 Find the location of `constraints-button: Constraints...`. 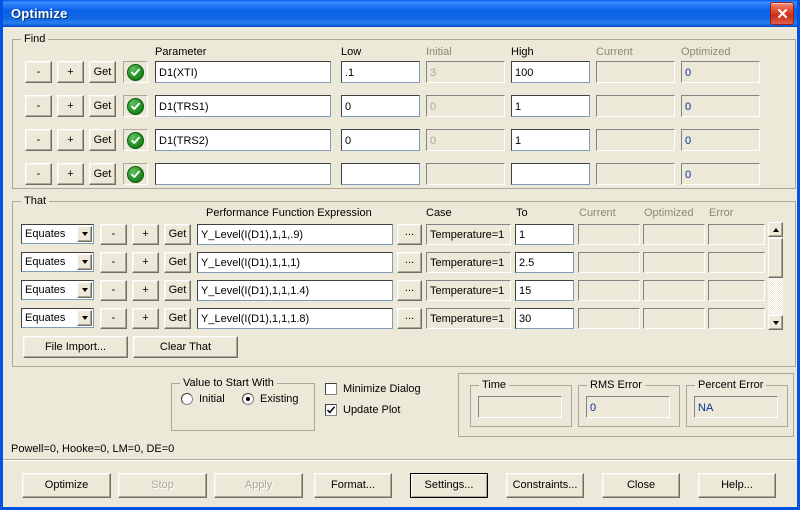

constraints-button: Constraints... is located at coordinates (545, 485).